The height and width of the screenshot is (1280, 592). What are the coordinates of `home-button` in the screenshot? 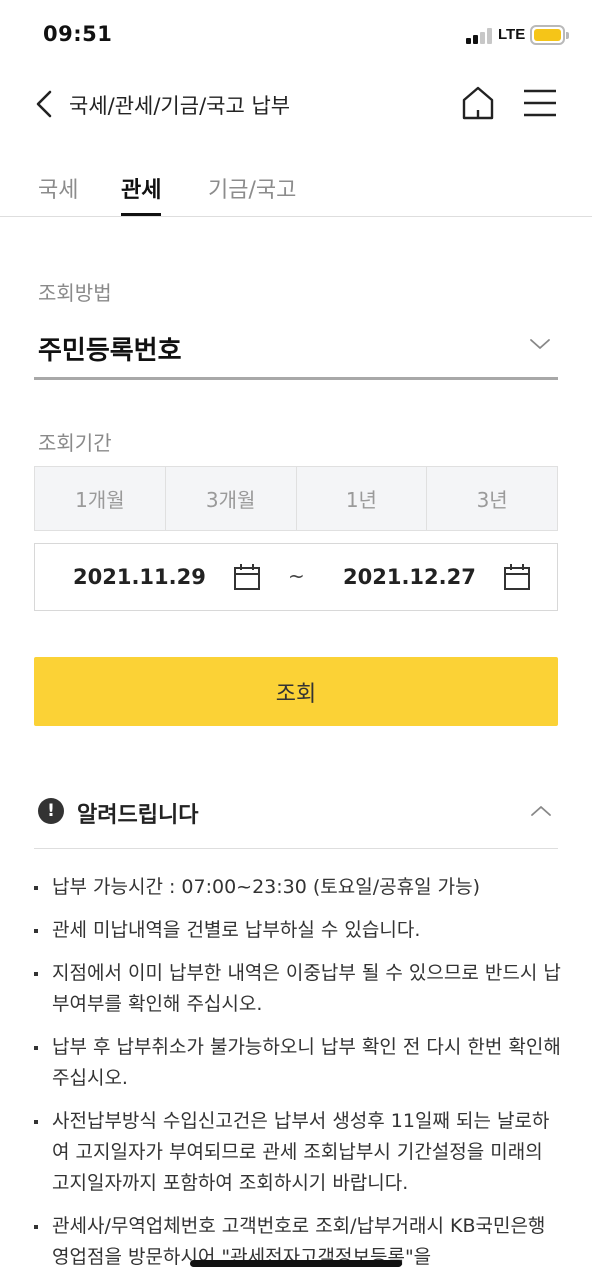 It's located at (478, 103).